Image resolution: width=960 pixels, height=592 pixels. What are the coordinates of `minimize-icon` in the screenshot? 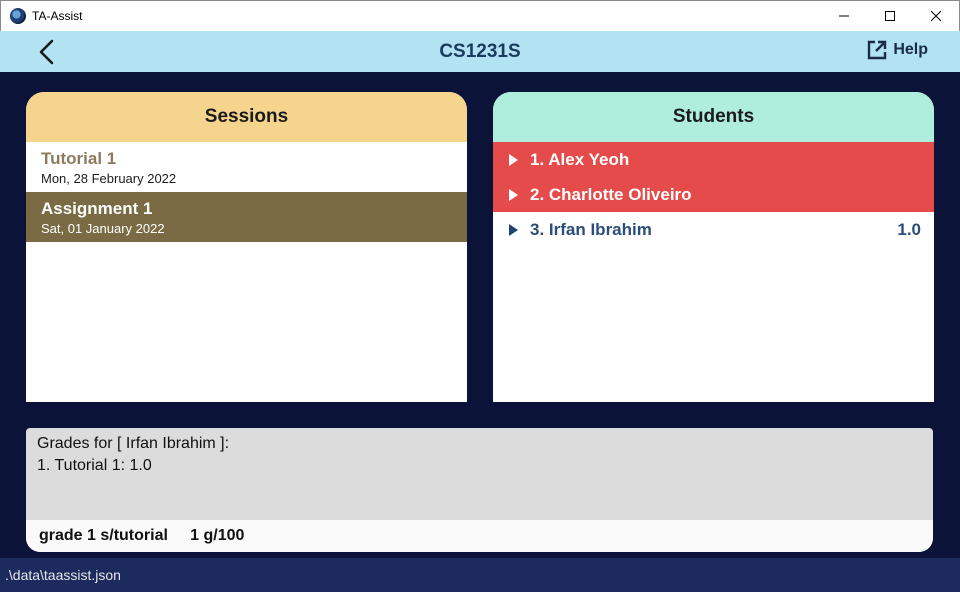 It's located at (844, 16).